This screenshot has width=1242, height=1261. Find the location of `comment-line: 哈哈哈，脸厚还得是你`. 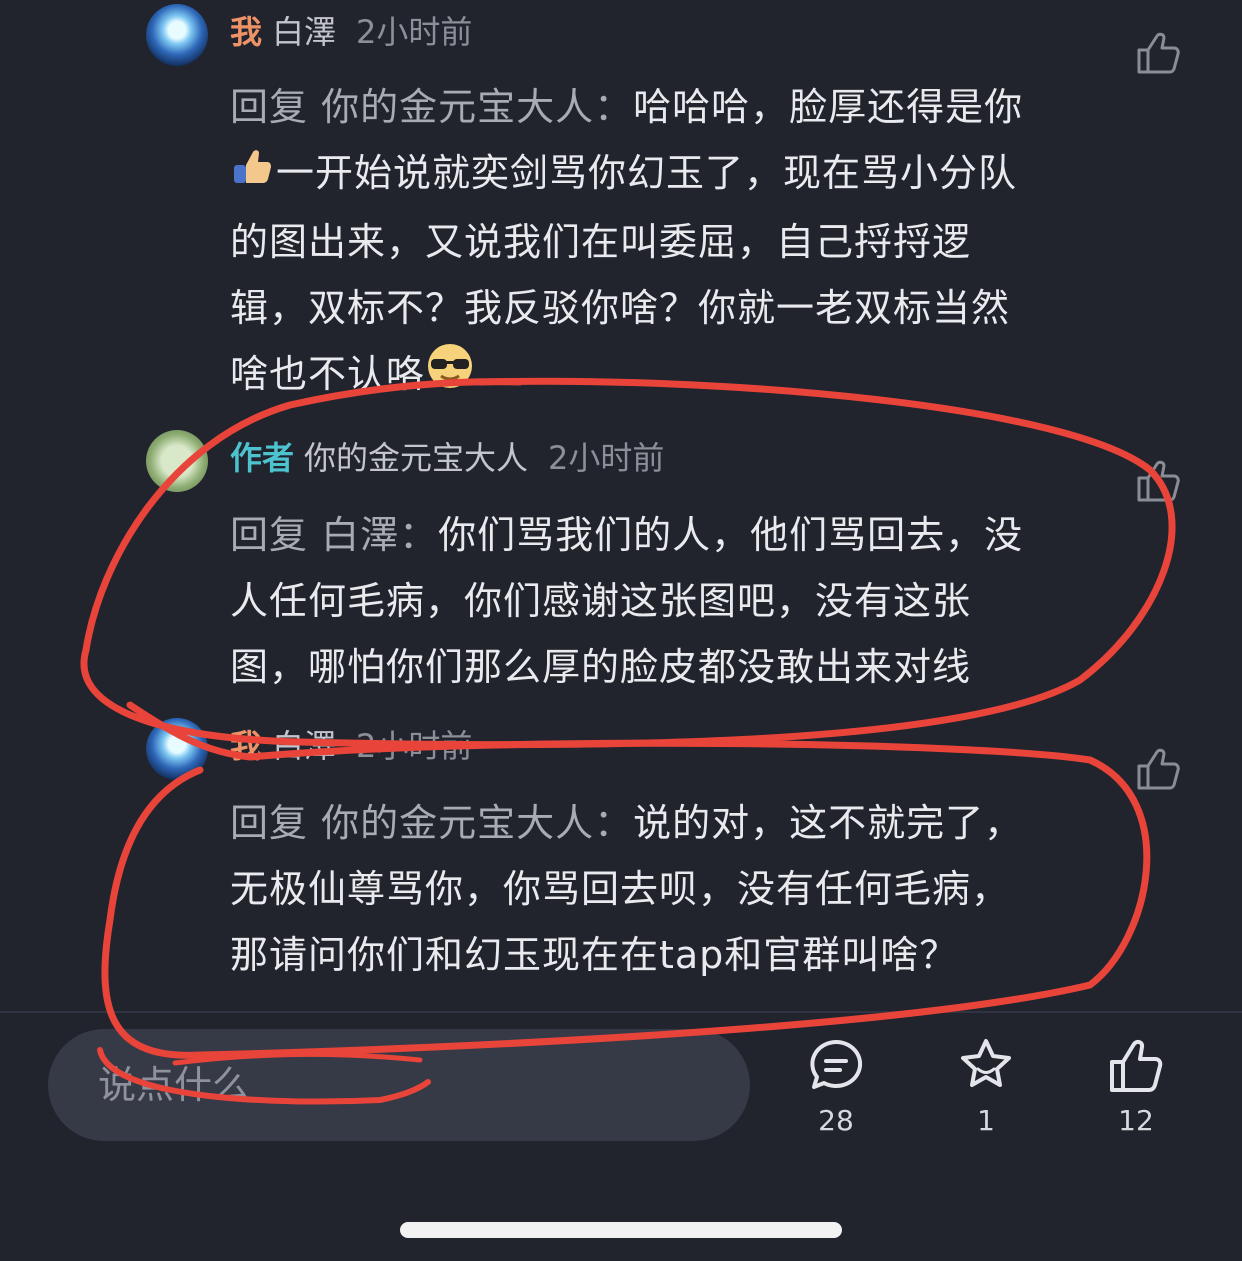

comment-line: 哈哈哈，脸厚还得是你 is located at coordinates (828, 107).